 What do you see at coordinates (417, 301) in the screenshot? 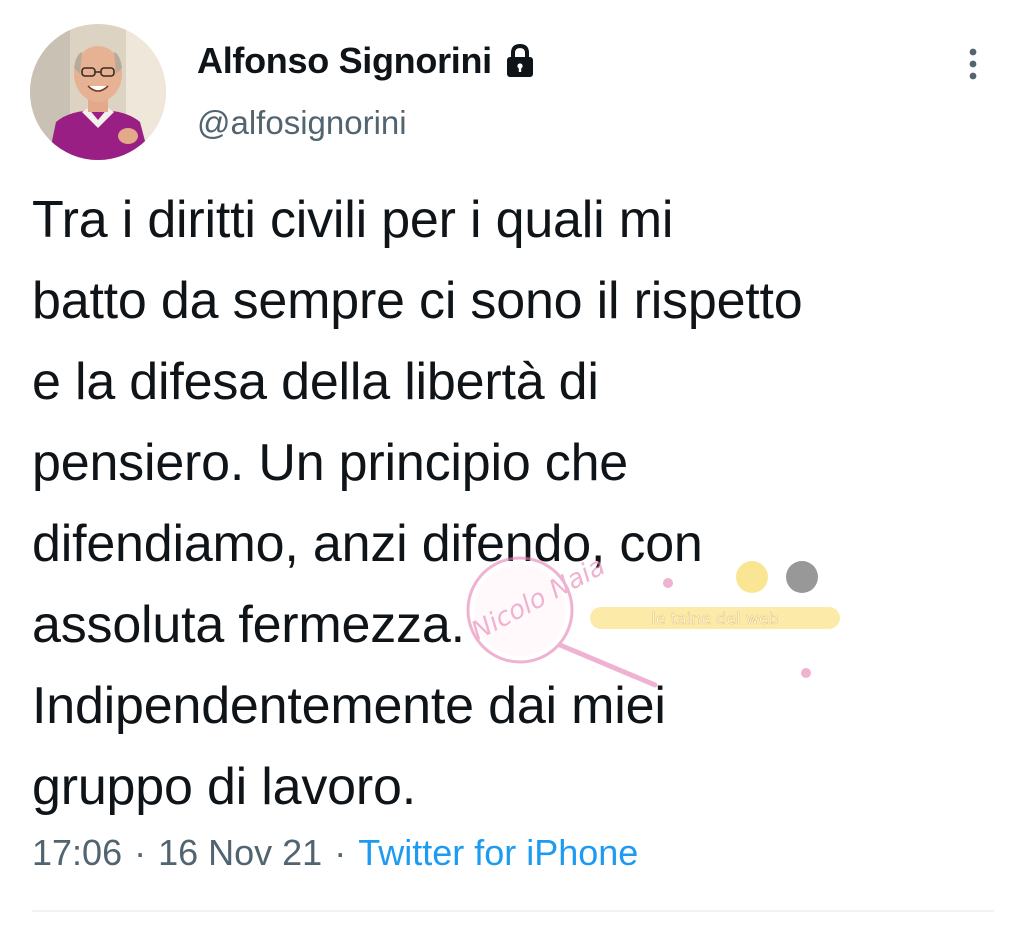
I see `tweet-line: batto da sempre ci sono il rispetto` at bounding box center [417, 301].